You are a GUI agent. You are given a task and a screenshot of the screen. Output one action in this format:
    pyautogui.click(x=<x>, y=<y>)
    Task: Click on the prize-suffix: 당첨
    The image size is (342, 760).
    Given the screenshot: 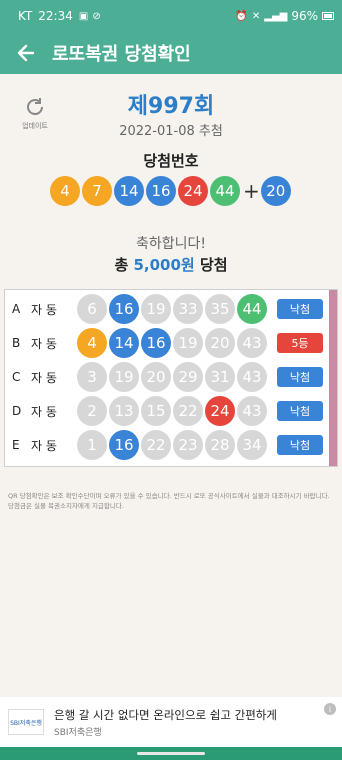 What is the action you would take?
    pyautogui.click(x=211, y=265)
    